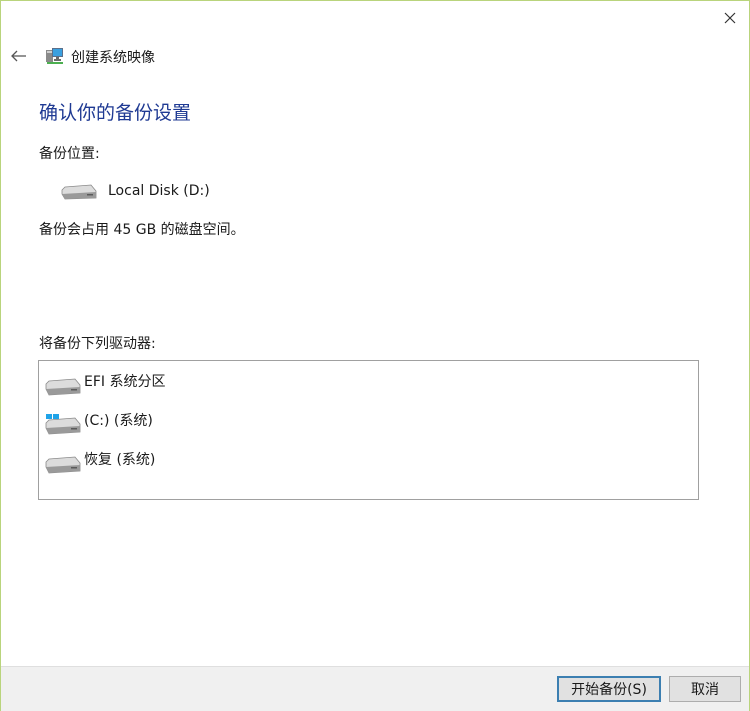 This screenshot has height=711, width=750. Describe the element at coordinates (120, 460) in the screenshot. I see `drive-label: 恢复 (系统)` at that location.